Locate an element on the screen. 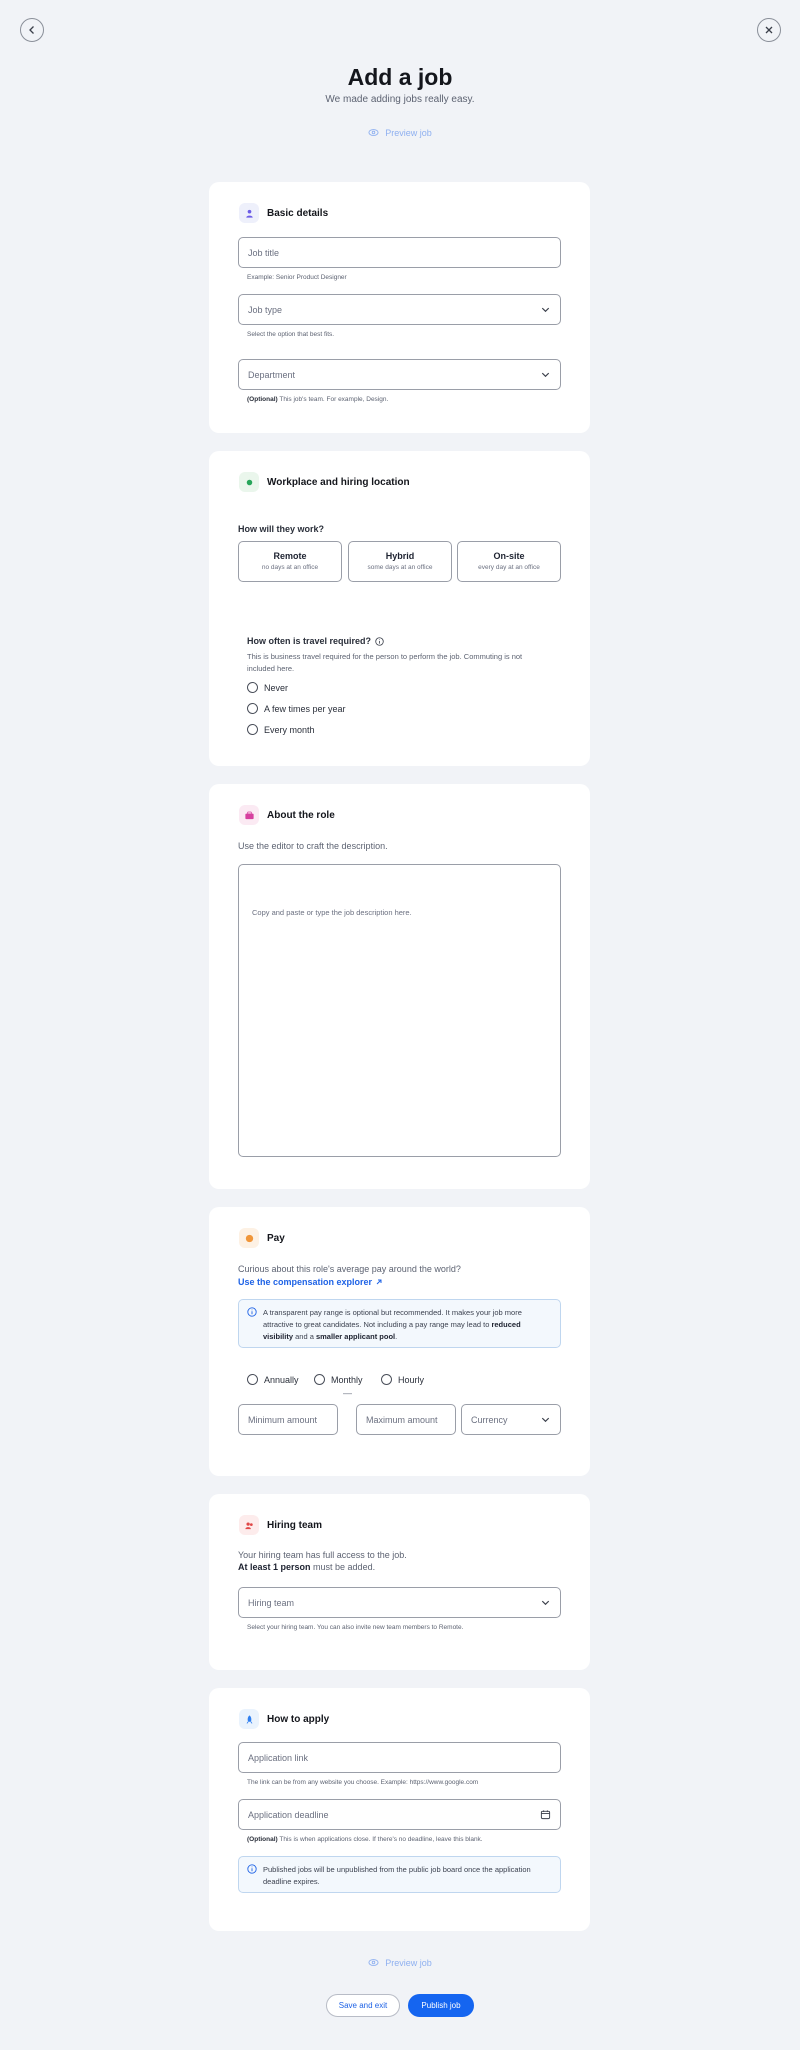  basic-details-header: Basic details is located at coordinates (283, 213).